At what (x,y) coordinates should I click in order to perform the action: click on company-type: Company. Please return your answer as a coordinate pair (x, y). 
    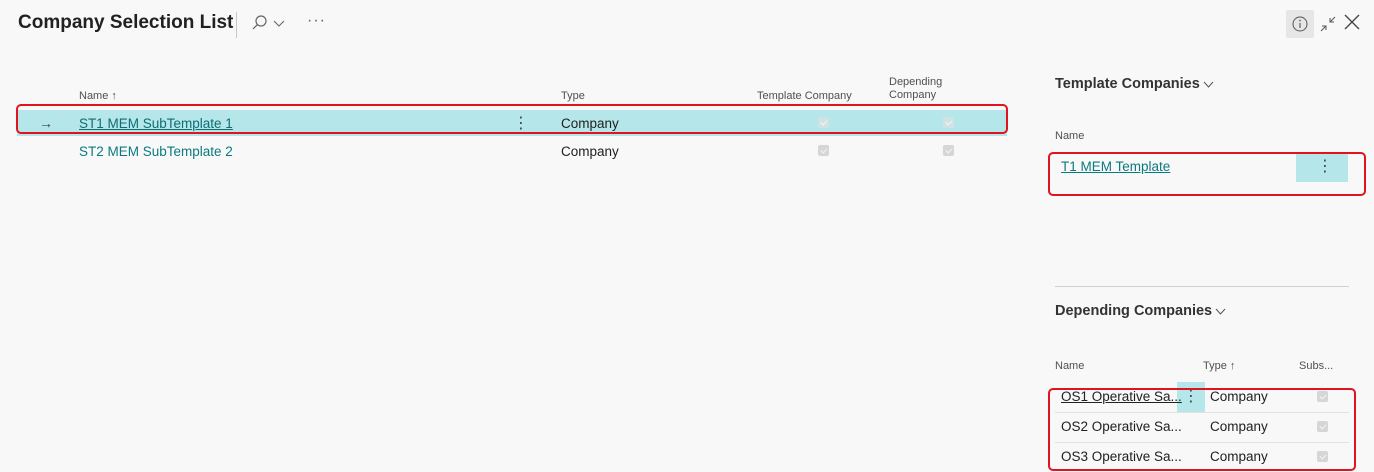
    Looking at the image, I should click on (590, 151).